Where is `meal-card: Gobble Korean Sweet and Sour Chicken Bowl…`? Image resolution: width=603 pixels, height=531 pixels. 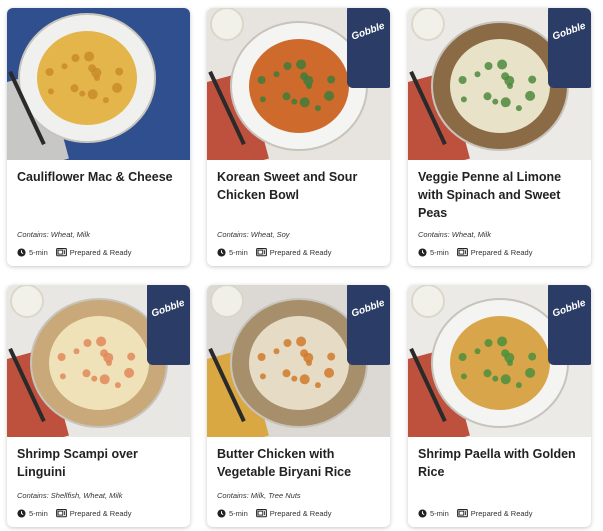 meal-card: Gobble Korean Sweet and Sour Chicken Bowl… is located at coordinates (298, 137).